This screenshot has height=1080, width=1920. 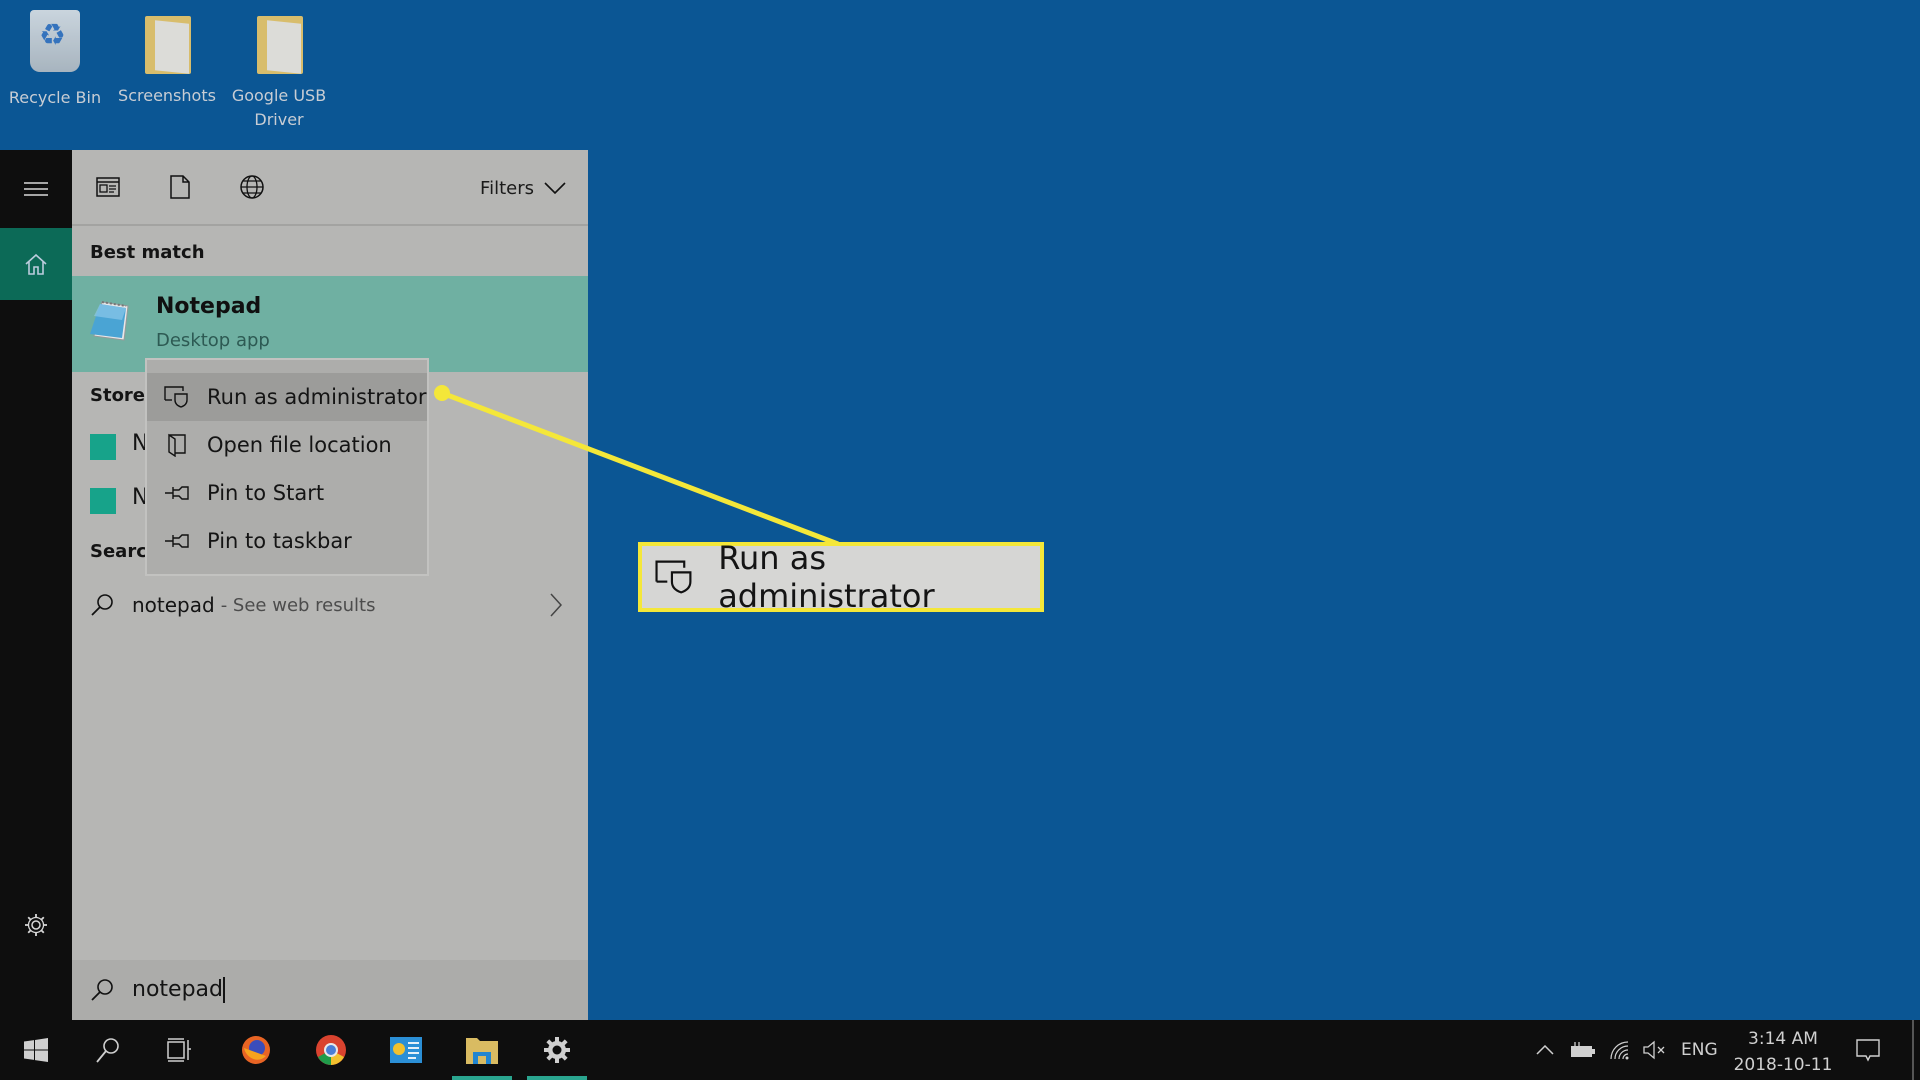 I want to click on scope-toolbar: Filters, so click(x=330, y=188).